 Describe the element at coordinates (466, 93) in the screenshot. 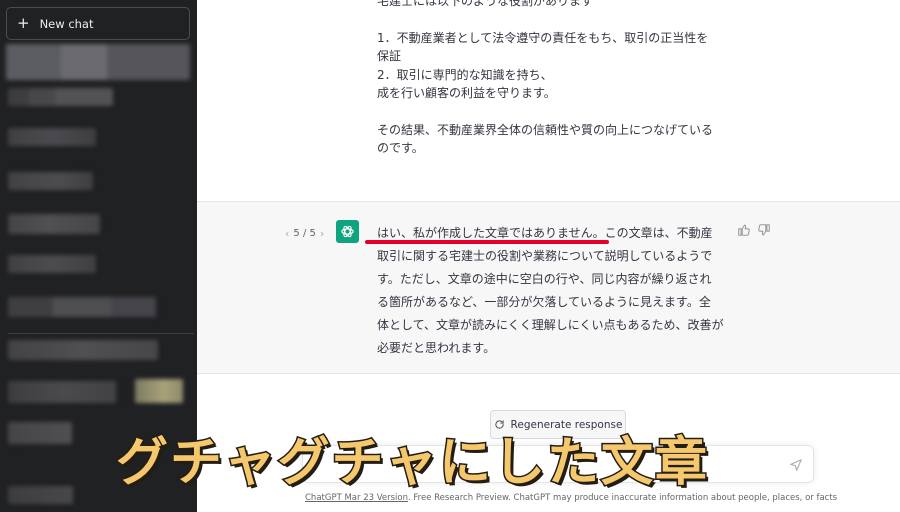

I see `message-line: 成を行い顧客の利益を守ります。` at that location.